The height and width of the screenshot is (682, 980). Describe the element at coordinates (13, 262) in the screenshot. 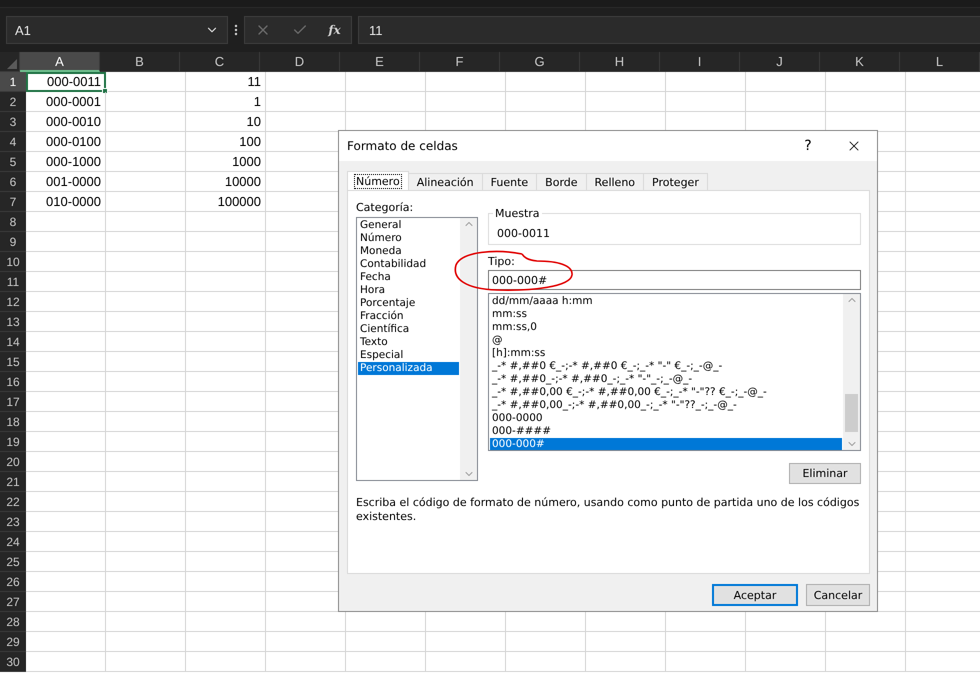

I see `row-header: 10` at that location.